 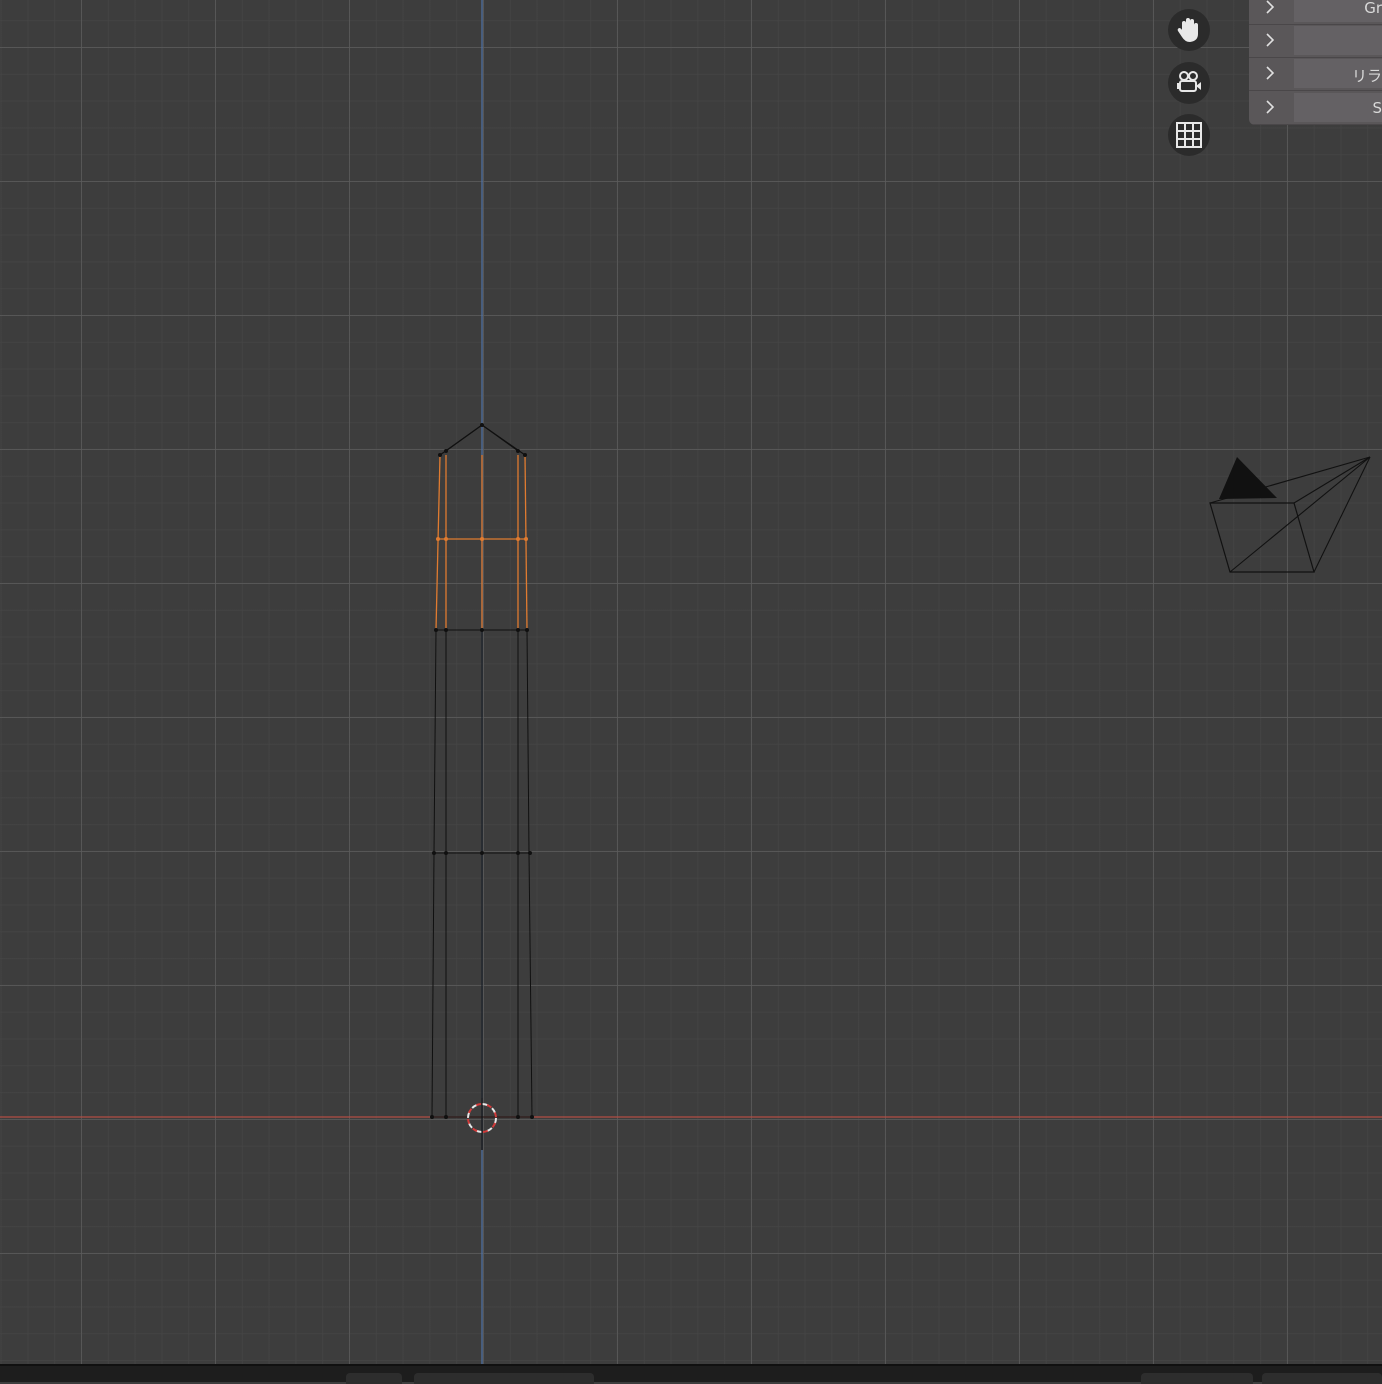 I want to click on key-icon, so click(x=1197, y=1378).